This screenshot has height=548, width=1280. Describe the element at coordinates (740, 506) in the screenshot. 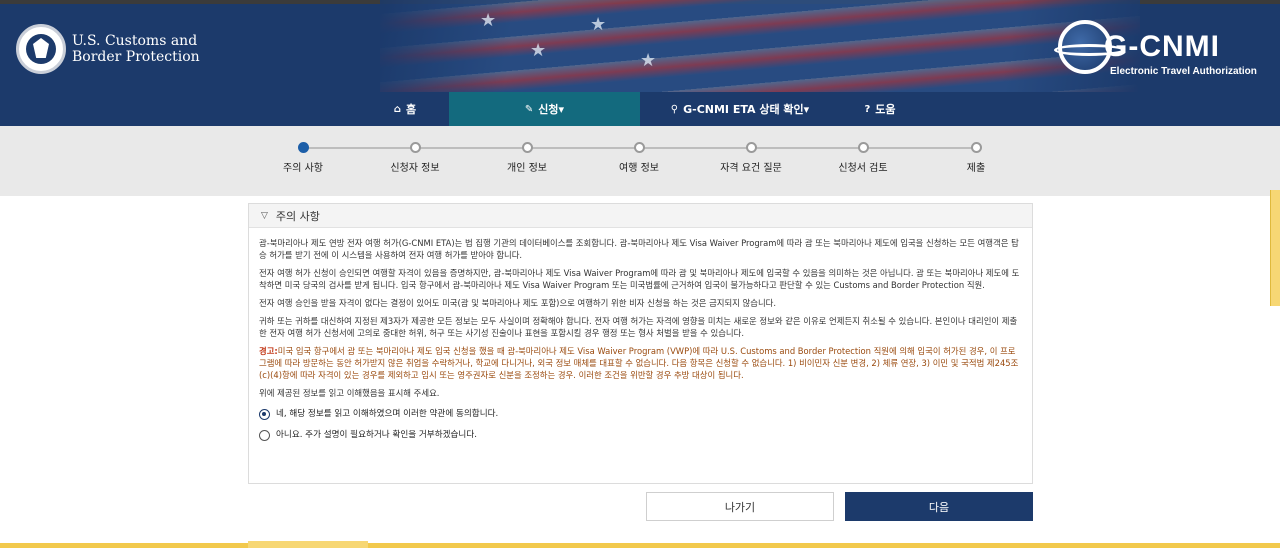

I see `exit-button: 나가기` at that location.